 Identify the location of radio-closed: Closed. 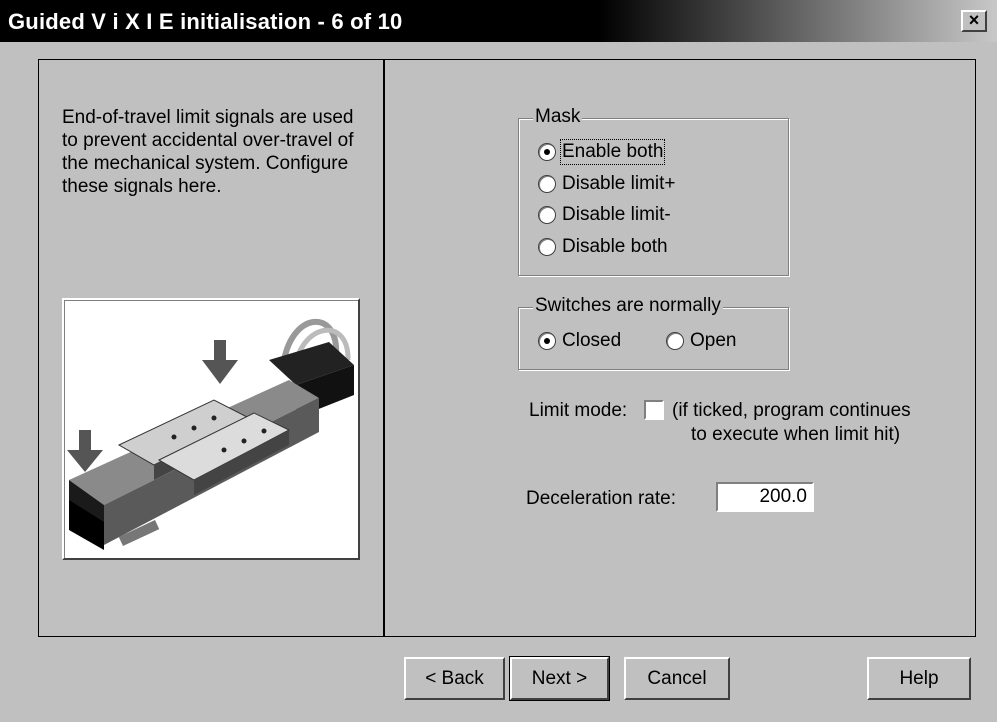
(579, 341).